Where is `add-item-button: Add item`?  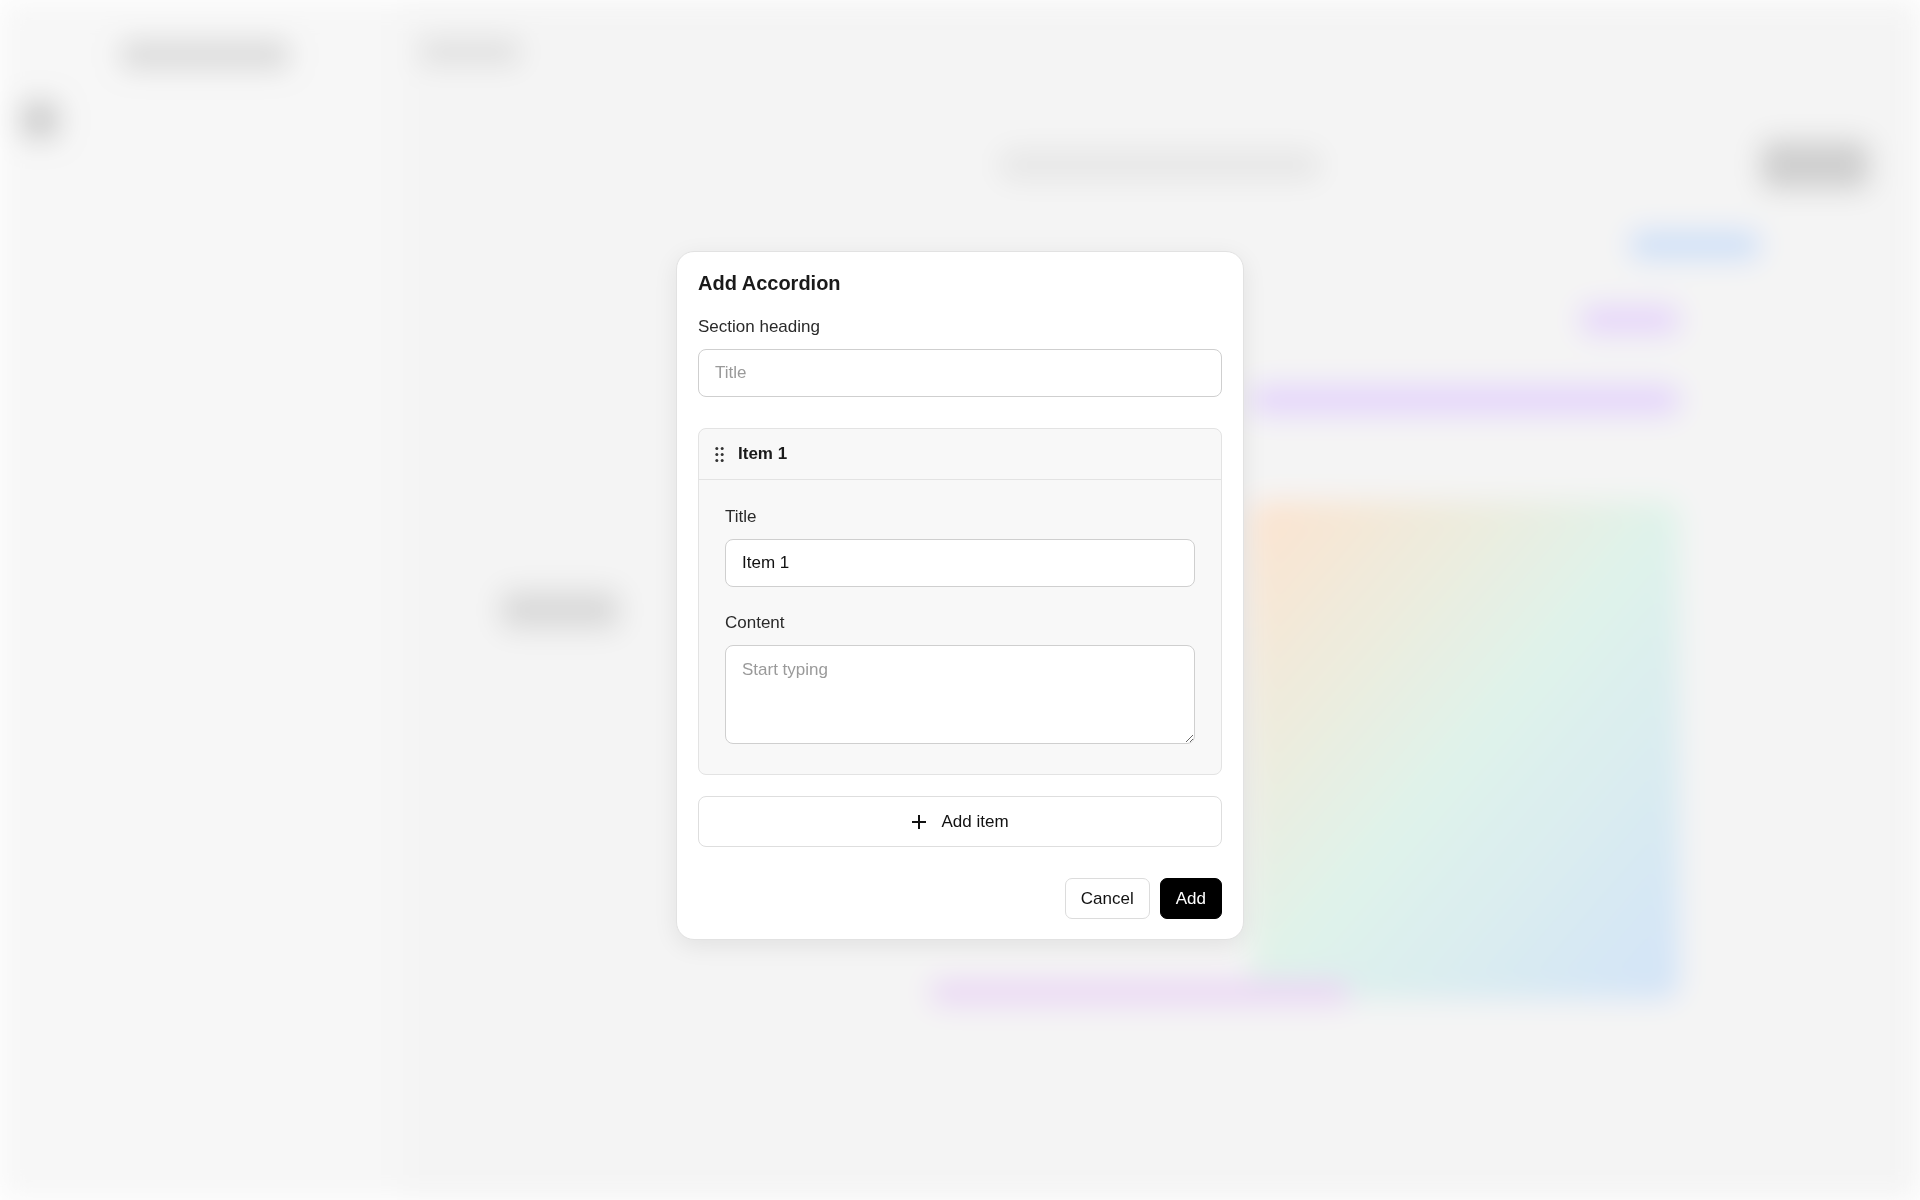
add-item-button: Add item is located at coordinates (960, 821).